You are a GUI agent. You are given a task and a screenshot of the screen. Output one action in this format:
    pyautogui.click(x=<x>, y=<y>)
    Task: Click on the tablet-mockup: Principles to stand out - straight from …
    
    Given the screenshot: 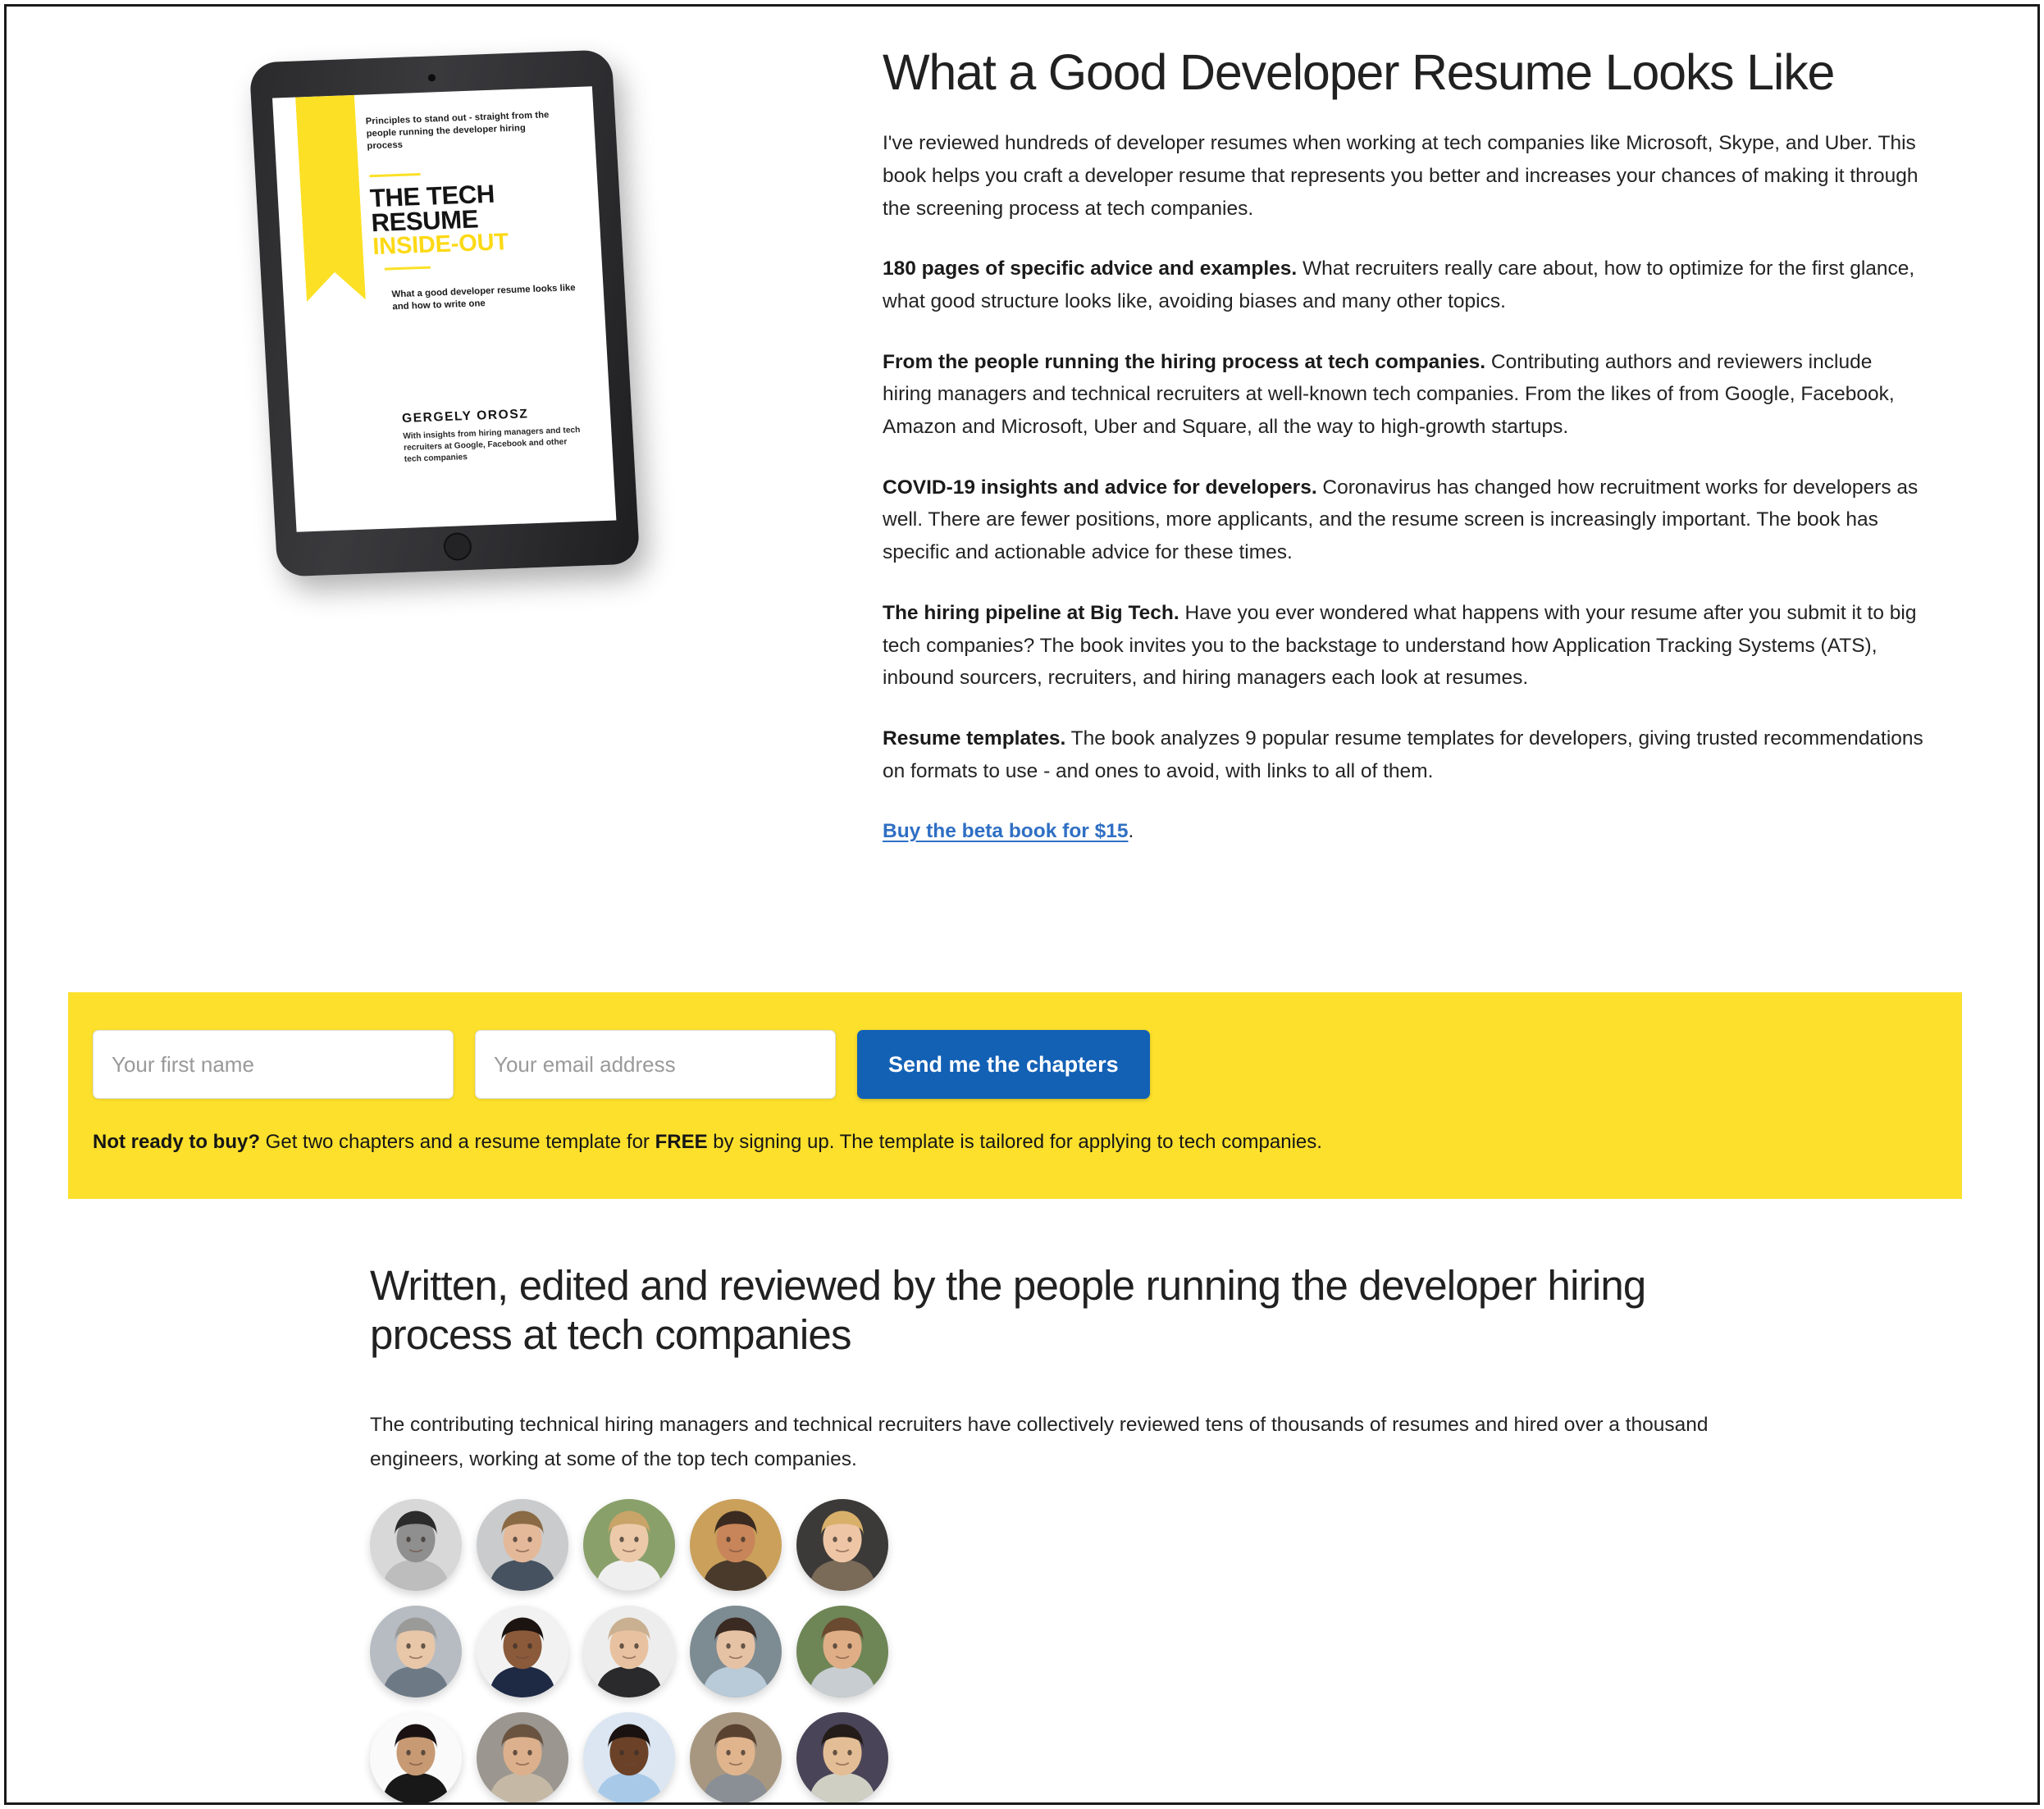 What is the action you would take?
    pyautogui.click(x=445, y=315)
    